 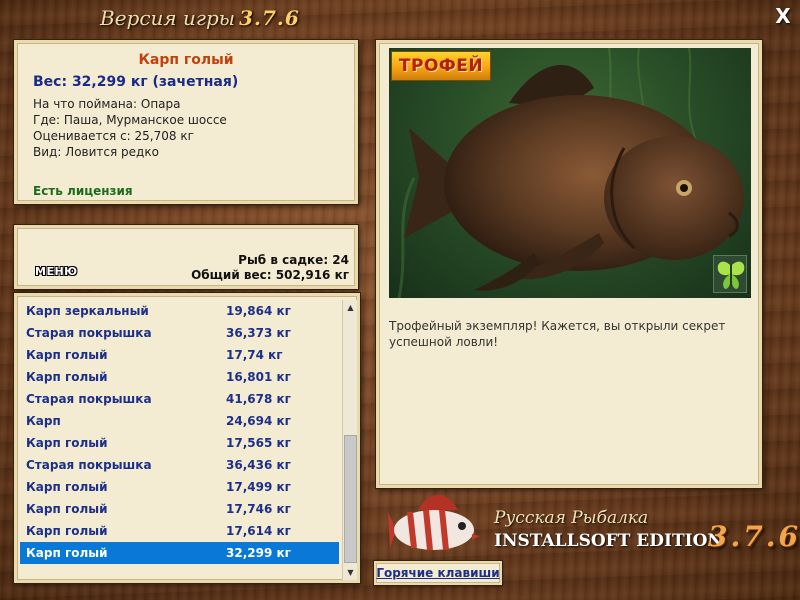 I want to click on catch-fish-weight: 19,864 кг, so click(x=258, y=311).